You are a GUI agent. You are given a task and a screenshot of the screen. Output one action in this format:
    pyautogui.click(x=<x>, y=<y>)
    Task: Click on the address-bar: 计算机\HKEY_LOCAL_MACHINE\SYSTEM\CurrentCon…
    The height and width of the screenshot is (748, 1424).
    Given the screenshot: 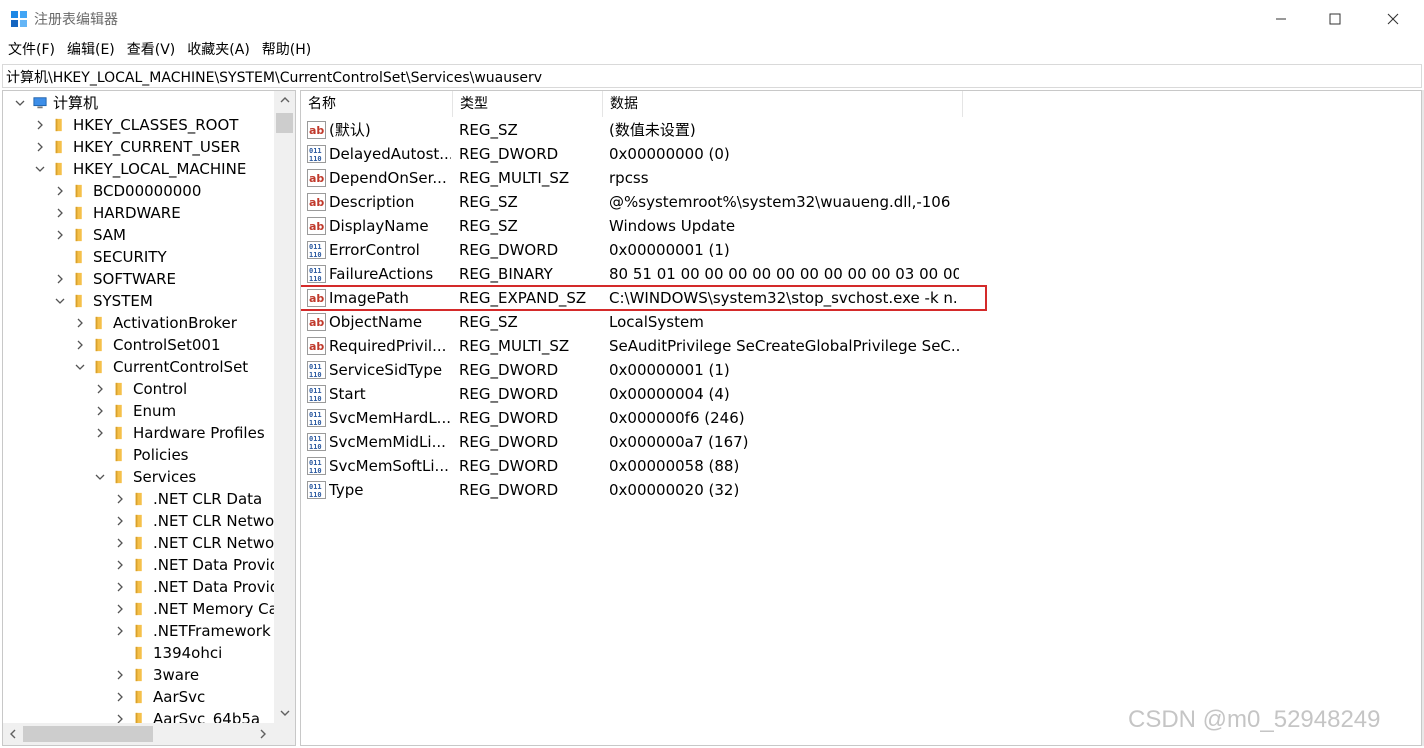 What is the action you would take?
    pyautogui.click(x=712, y=76)
    